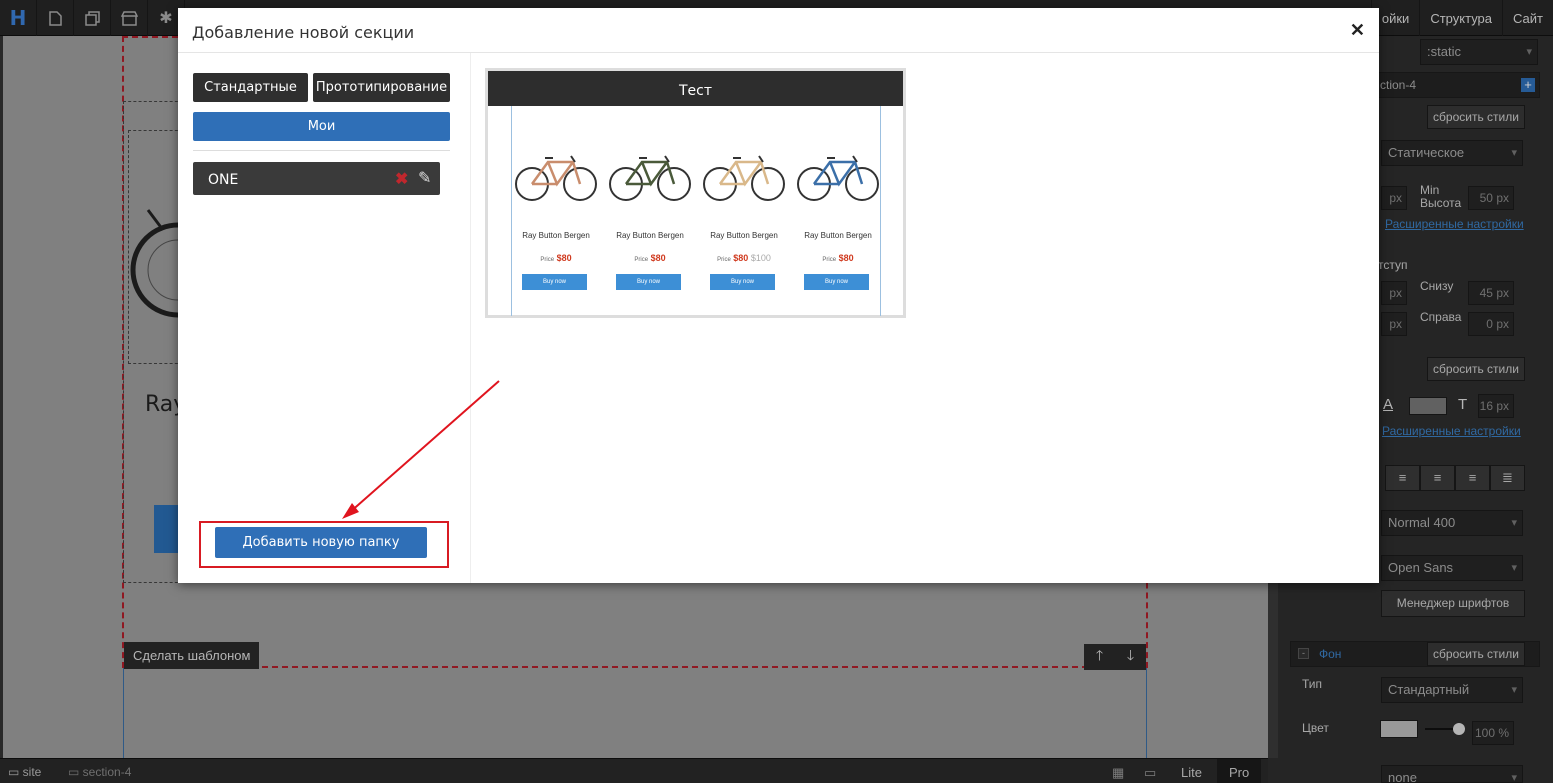 The width and height of the screenshot is (1553, 783). Describe the element at coordinates (424, 178) in the screenshot. I see `pencil-icon: ✎` at that location.